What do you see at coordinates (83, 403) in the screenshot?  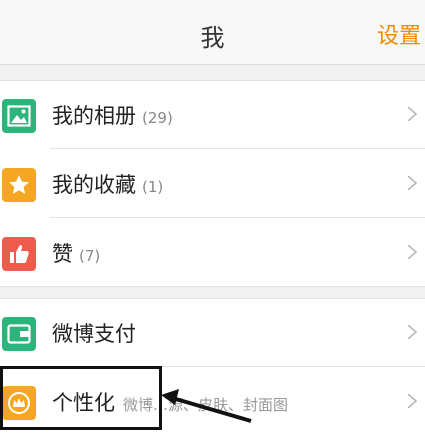 I see `personalize-label: 个性化` at bounding box center [83, 403].